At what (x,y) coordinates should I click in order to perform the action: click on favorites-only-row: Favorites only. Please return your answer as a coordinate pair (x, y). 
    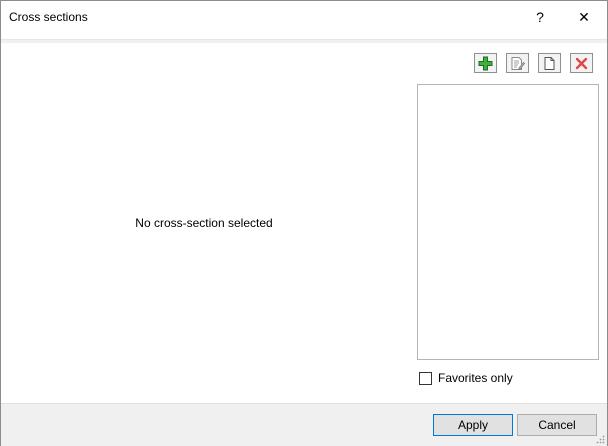
    Looking at the image, I should click on (466, 378).